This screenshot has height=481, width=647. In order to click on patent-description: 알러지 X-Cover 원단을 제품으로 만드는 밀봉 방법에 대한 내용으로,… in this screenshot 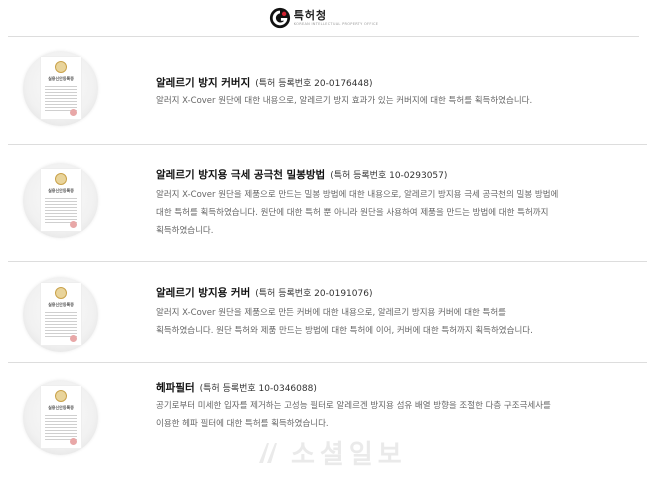, I will do `click(376, 213)`.